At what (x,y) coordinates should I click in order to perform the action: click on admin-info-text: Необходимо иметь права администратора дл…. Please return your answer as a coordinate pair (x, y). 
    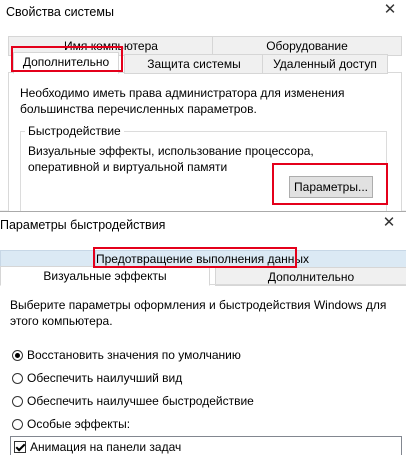
    Looking at the image, I should click on (182, 101).